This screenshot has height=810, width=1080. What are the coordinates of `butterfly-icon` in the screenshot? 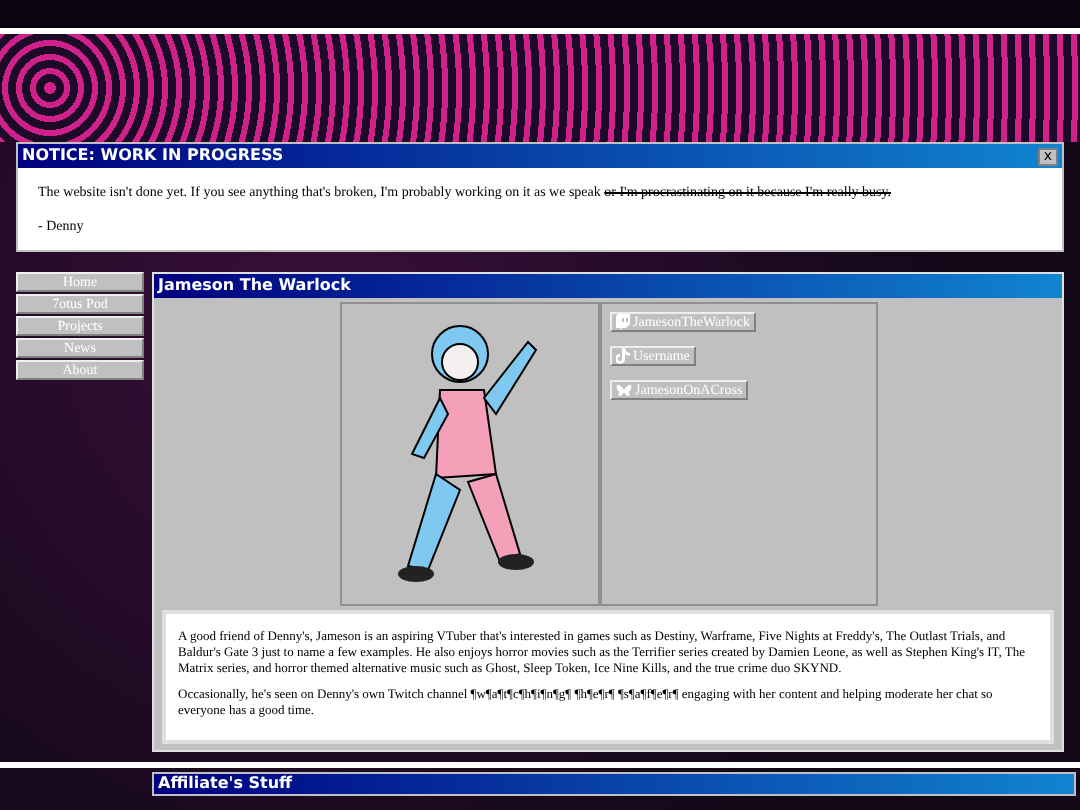 It's located at (623, 390).